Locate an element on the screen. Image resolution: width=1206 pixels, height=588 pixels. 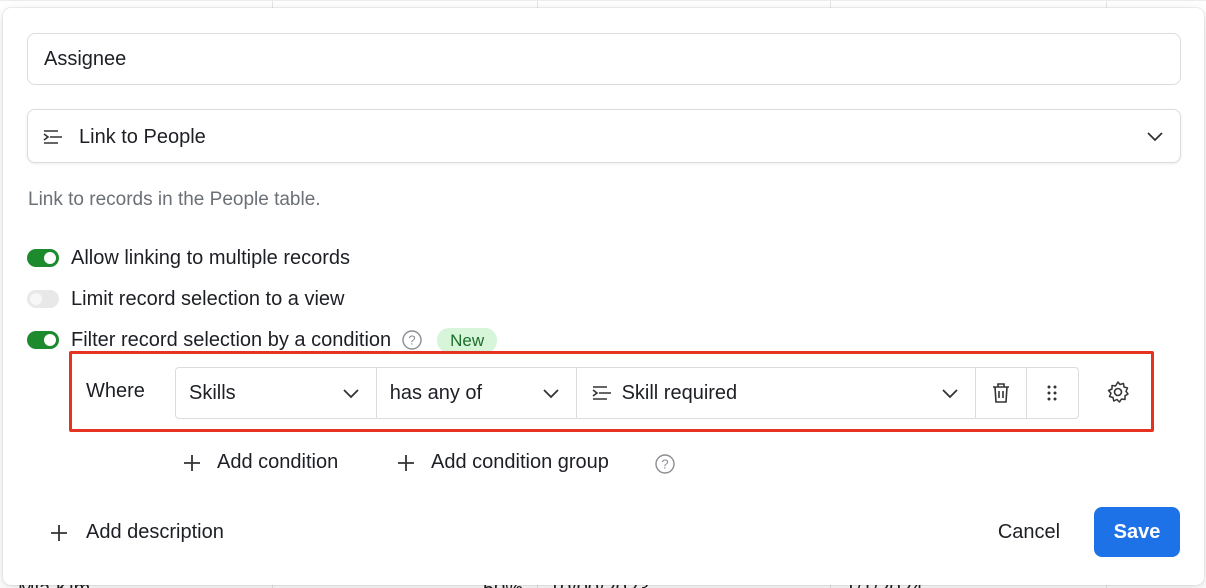
condition-field-select: Skills is located at coordinates (276, 393).